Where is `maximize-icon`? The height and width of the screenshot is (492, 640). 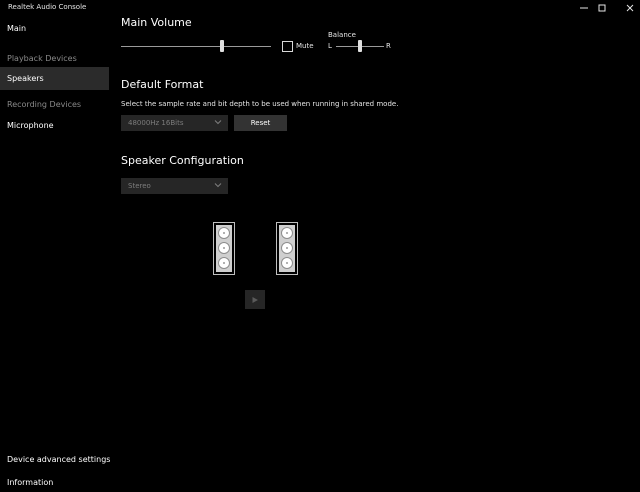
maximize-icon is located at coordinates (602, 8).